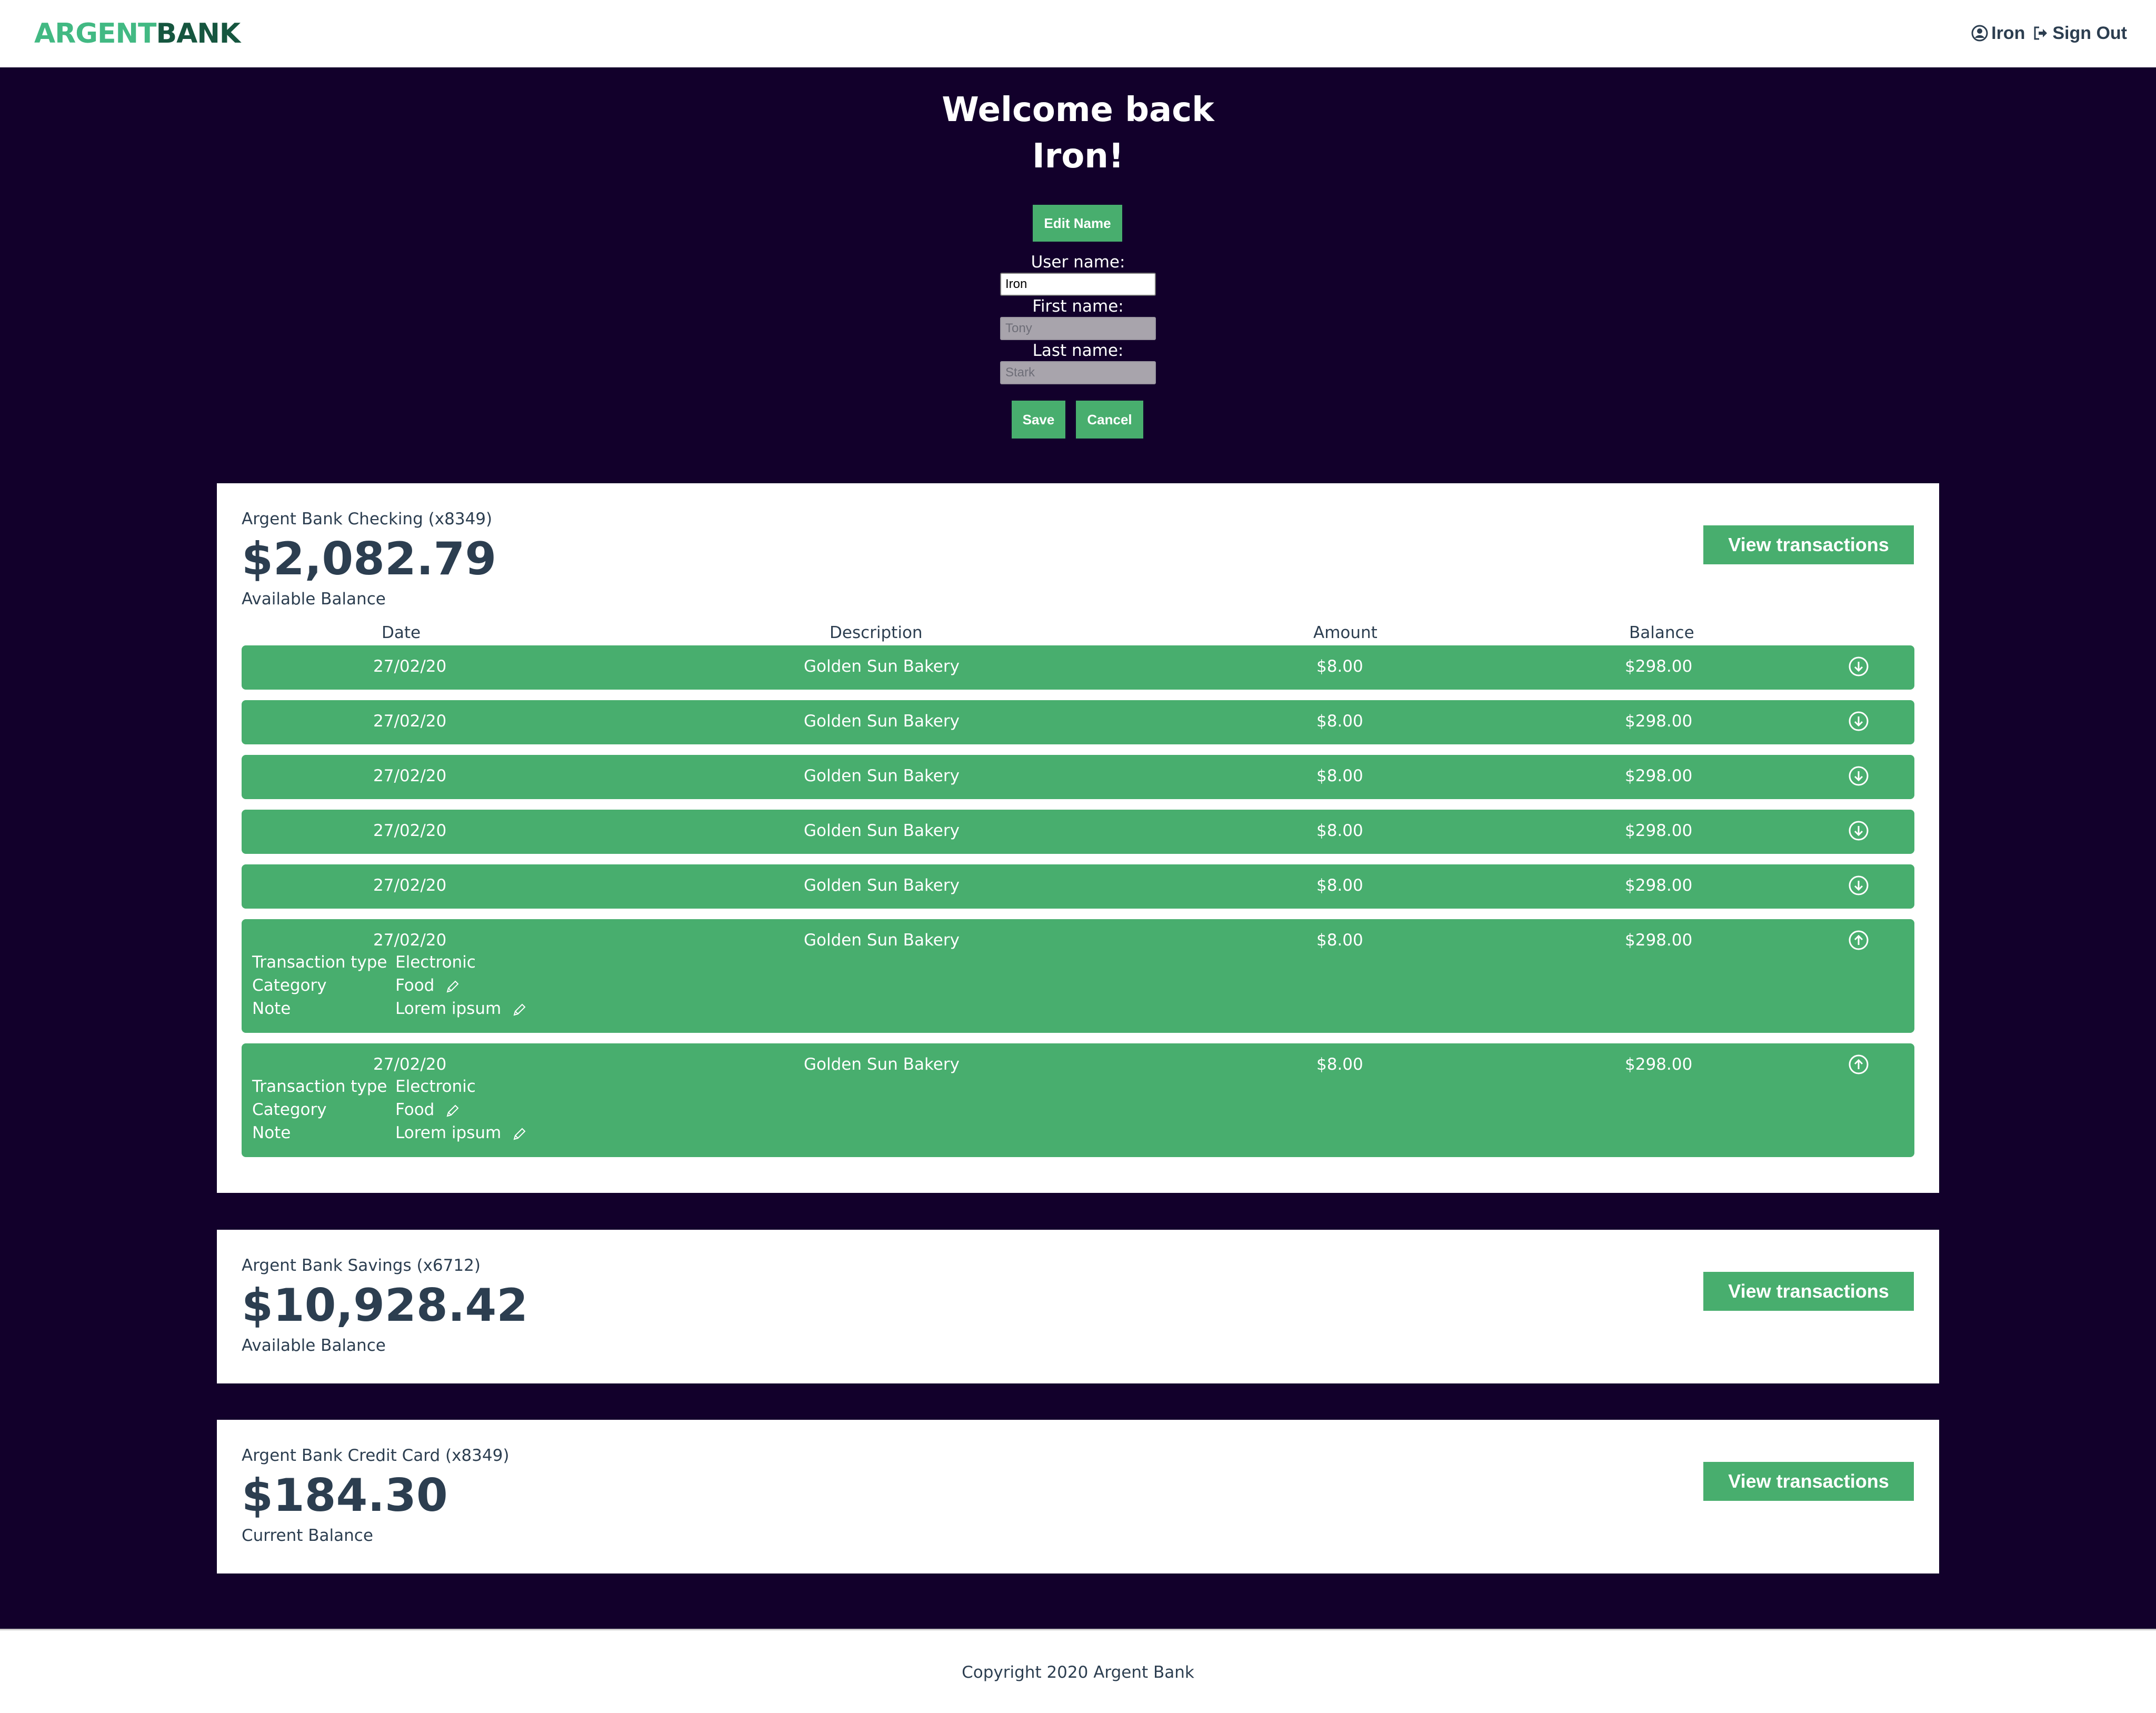 The image size is (2156, 1713). I want to click on username-label: User name:, so click(1078, 262).